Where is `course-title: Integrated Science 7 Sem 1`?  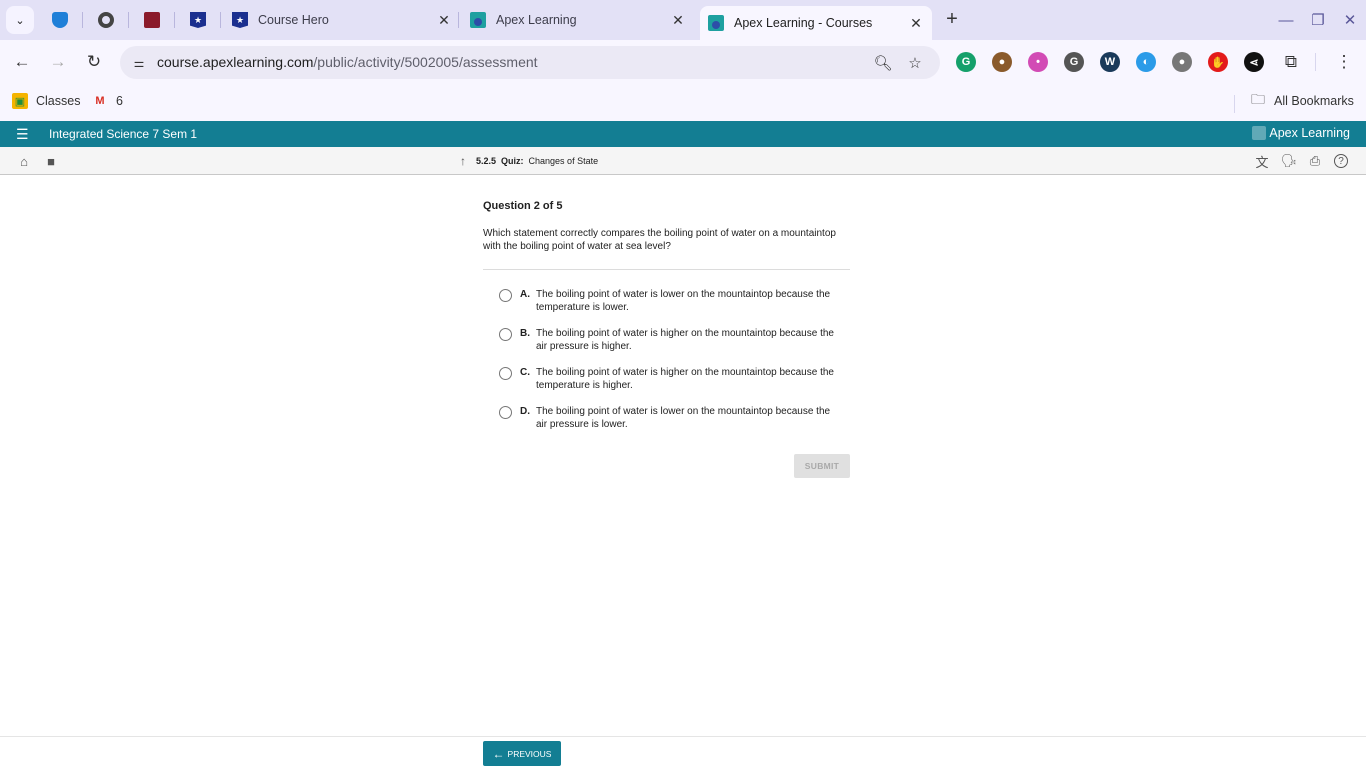 course-title: Integrated Science 7 Sem 1 is located at coordinates (123, 134).